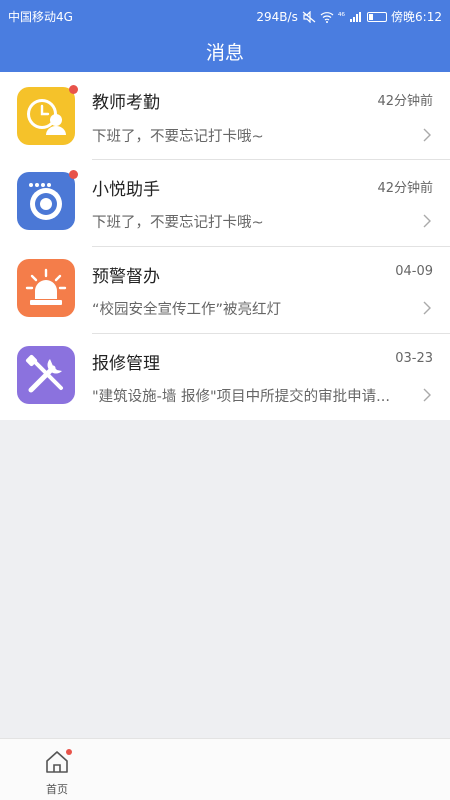  What do you see at coordinates (40, 17) in the screenshot?
I see `carrier-label: 中国移动4G` at bounding box center [40, 17].